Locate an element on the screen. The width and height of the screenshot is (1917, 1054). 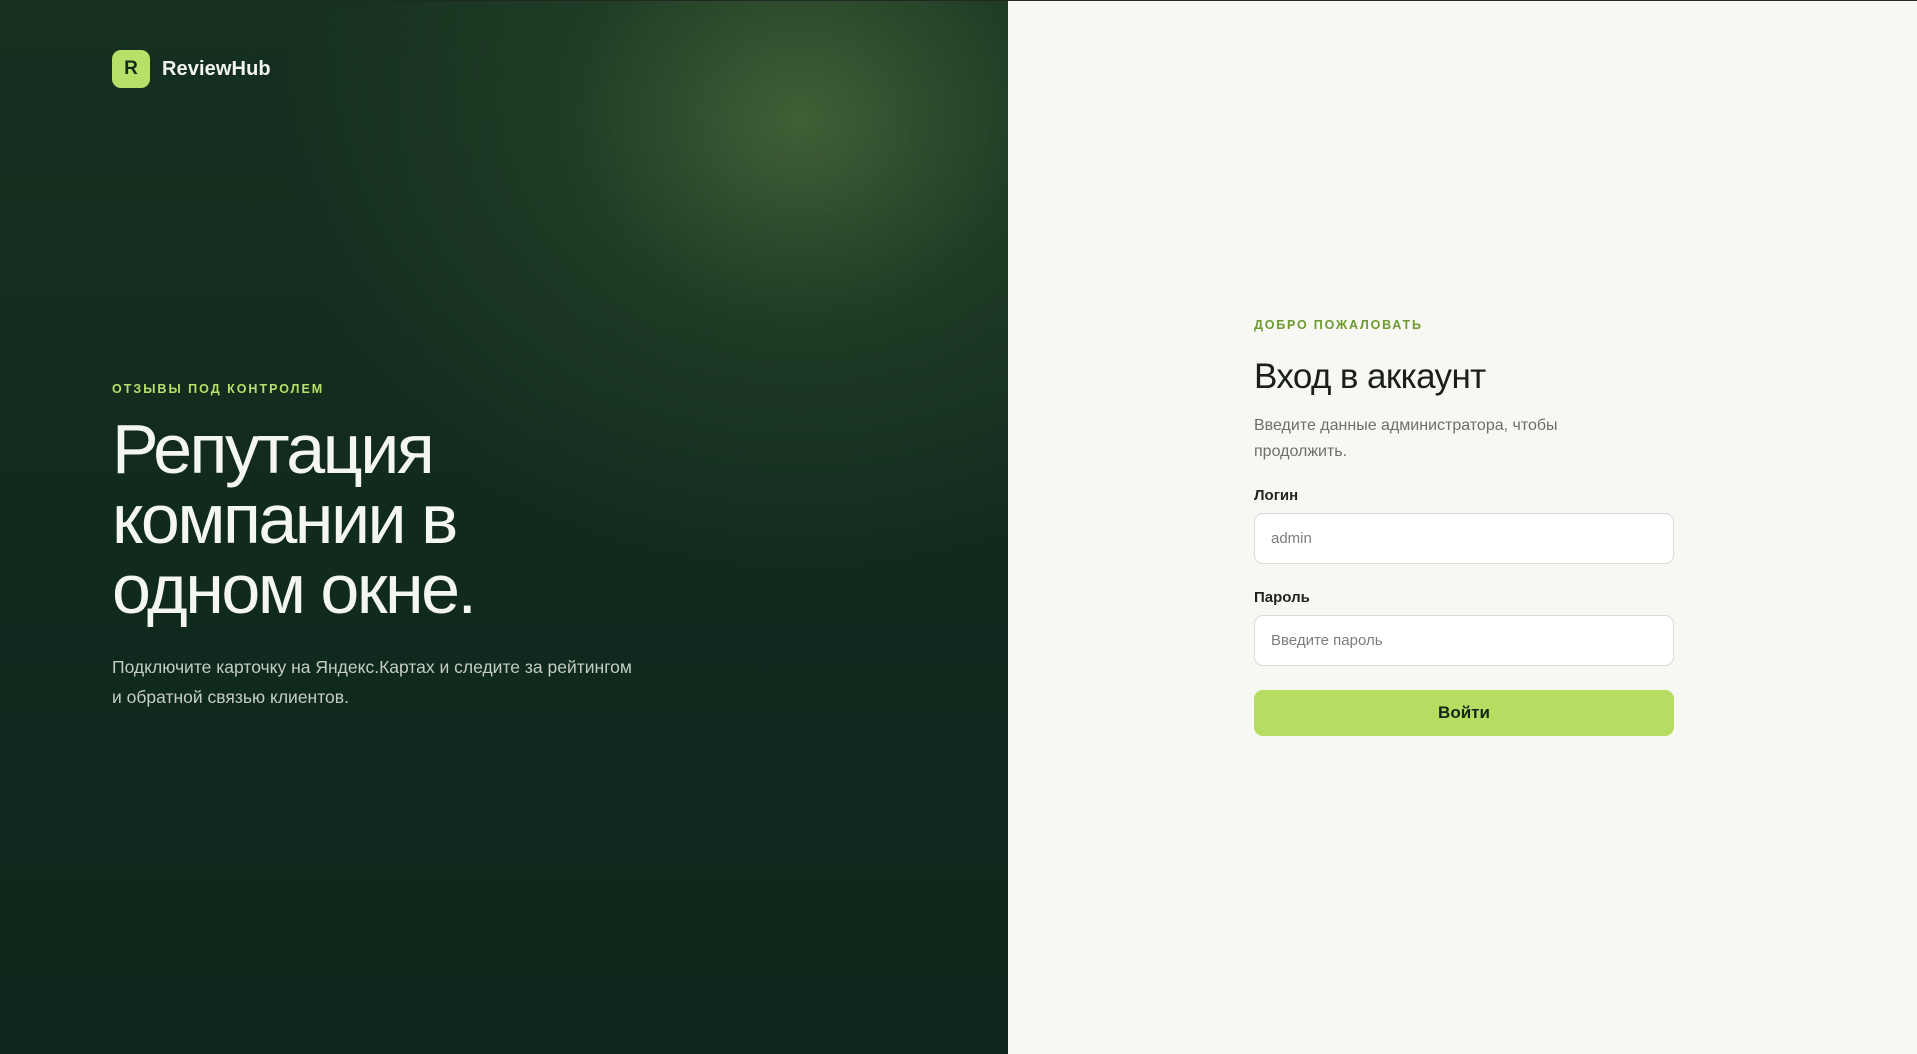
password-group: Пароль is located at coordinates (1464, 627).